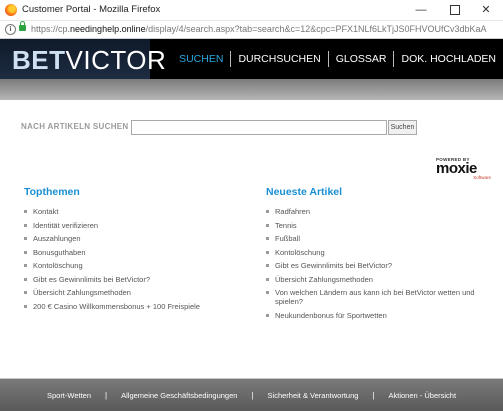 The image size is (503, 411). Describe the element at coordinates (455, 10) in the screenshot. I see `maximize-icon` at that location.